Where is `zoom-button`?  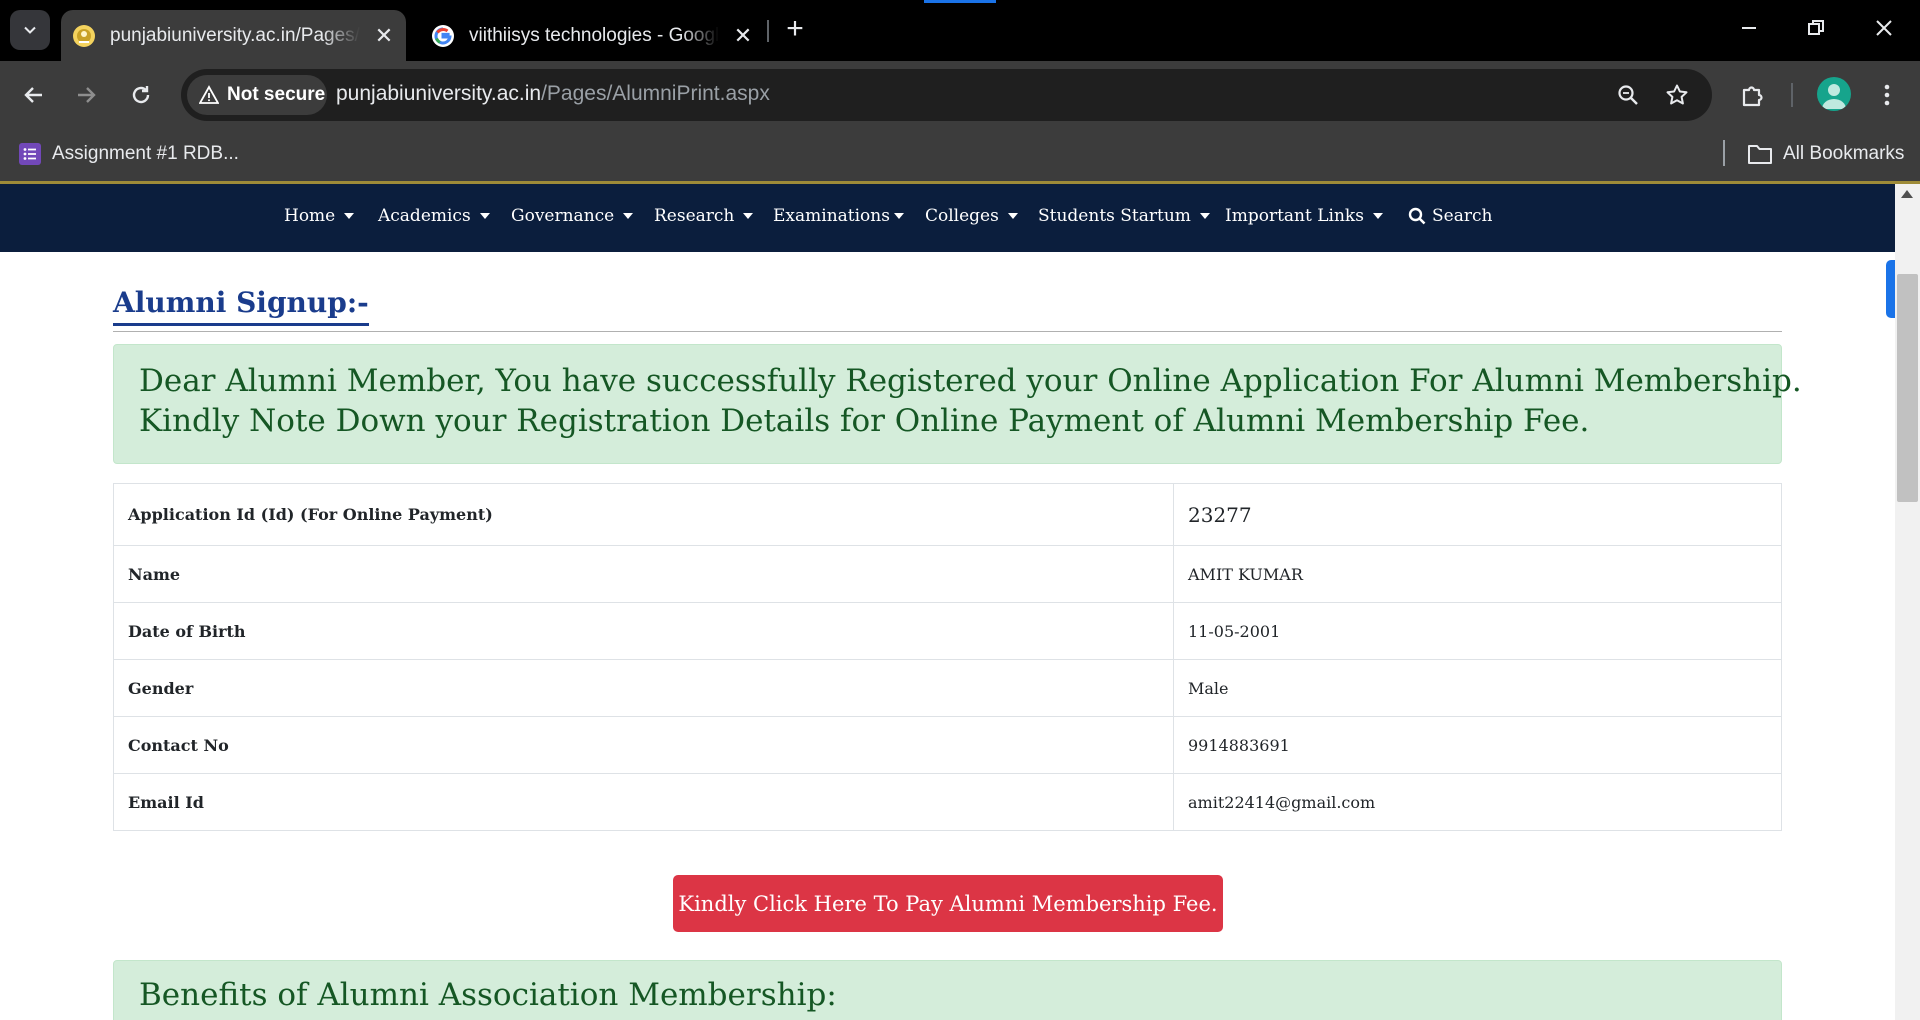 zoom-button is located at coordinates (1628, 95).